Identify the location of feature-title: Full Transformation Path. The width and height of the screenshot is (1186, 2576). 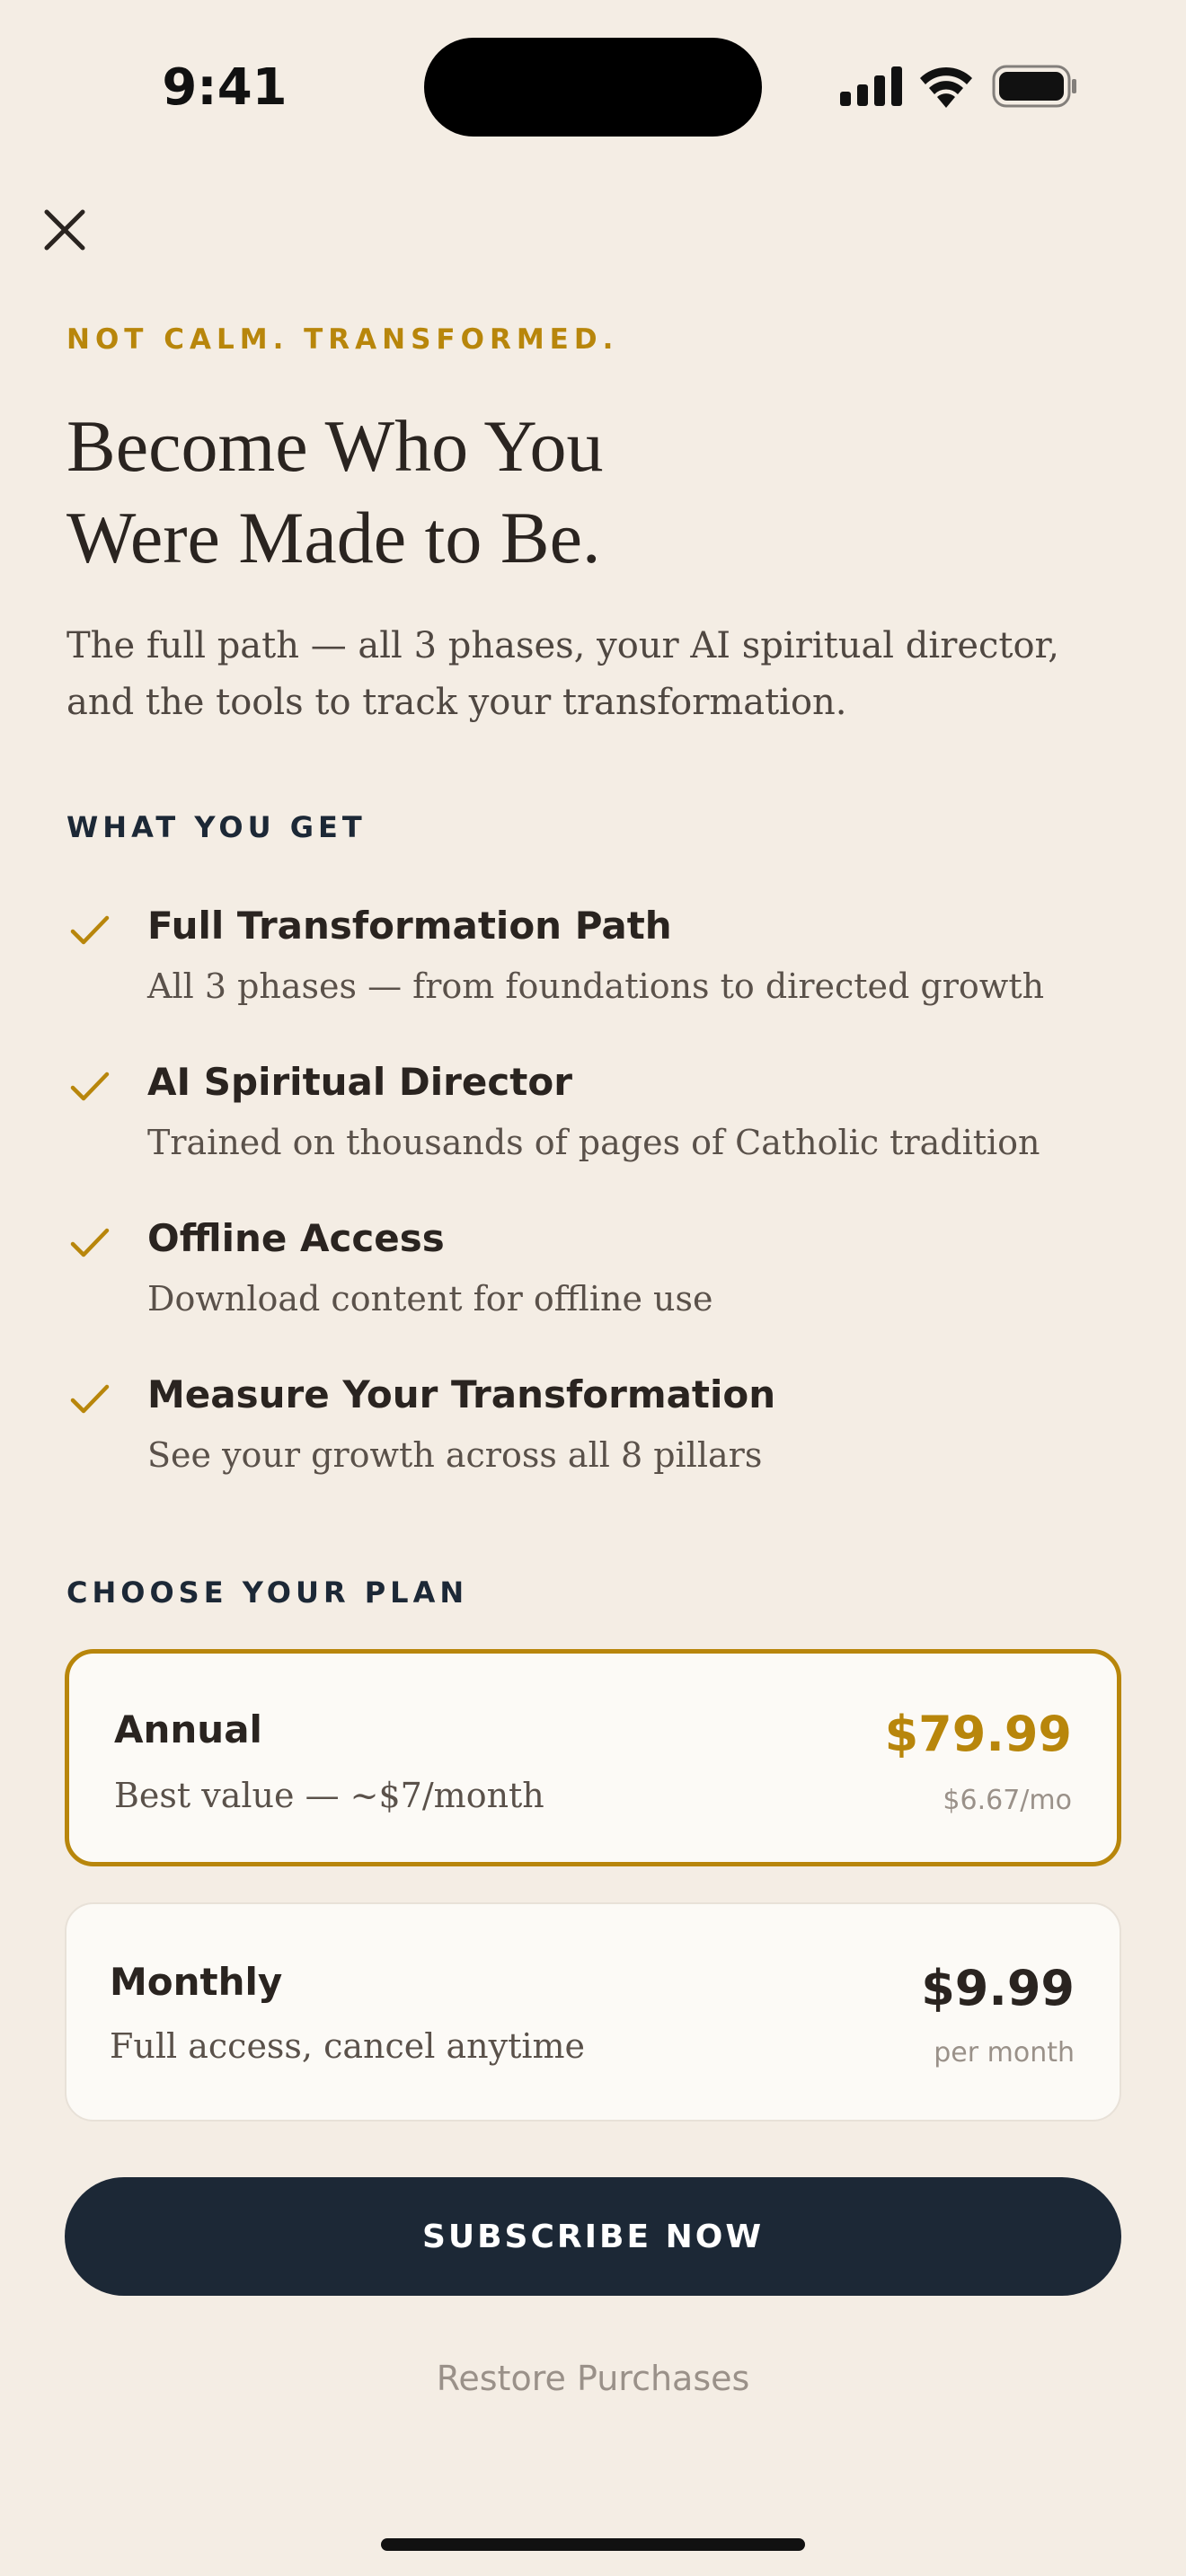
(409, 926).